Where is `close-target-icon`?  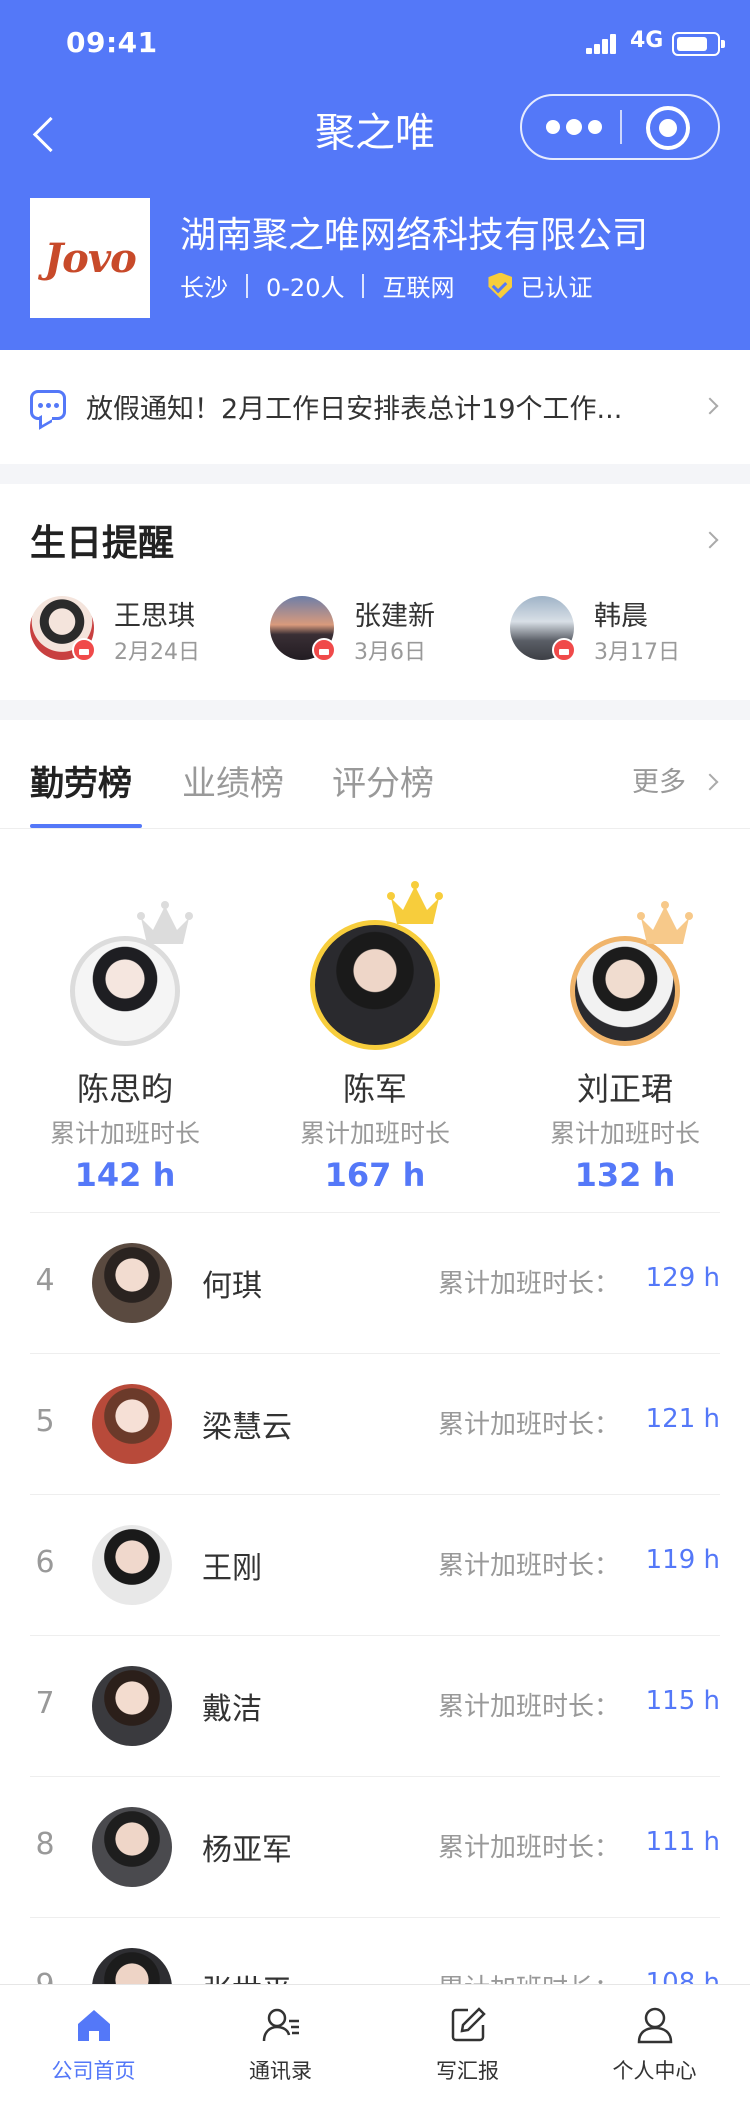 close-target-icon is located at coordinates (668, 128).